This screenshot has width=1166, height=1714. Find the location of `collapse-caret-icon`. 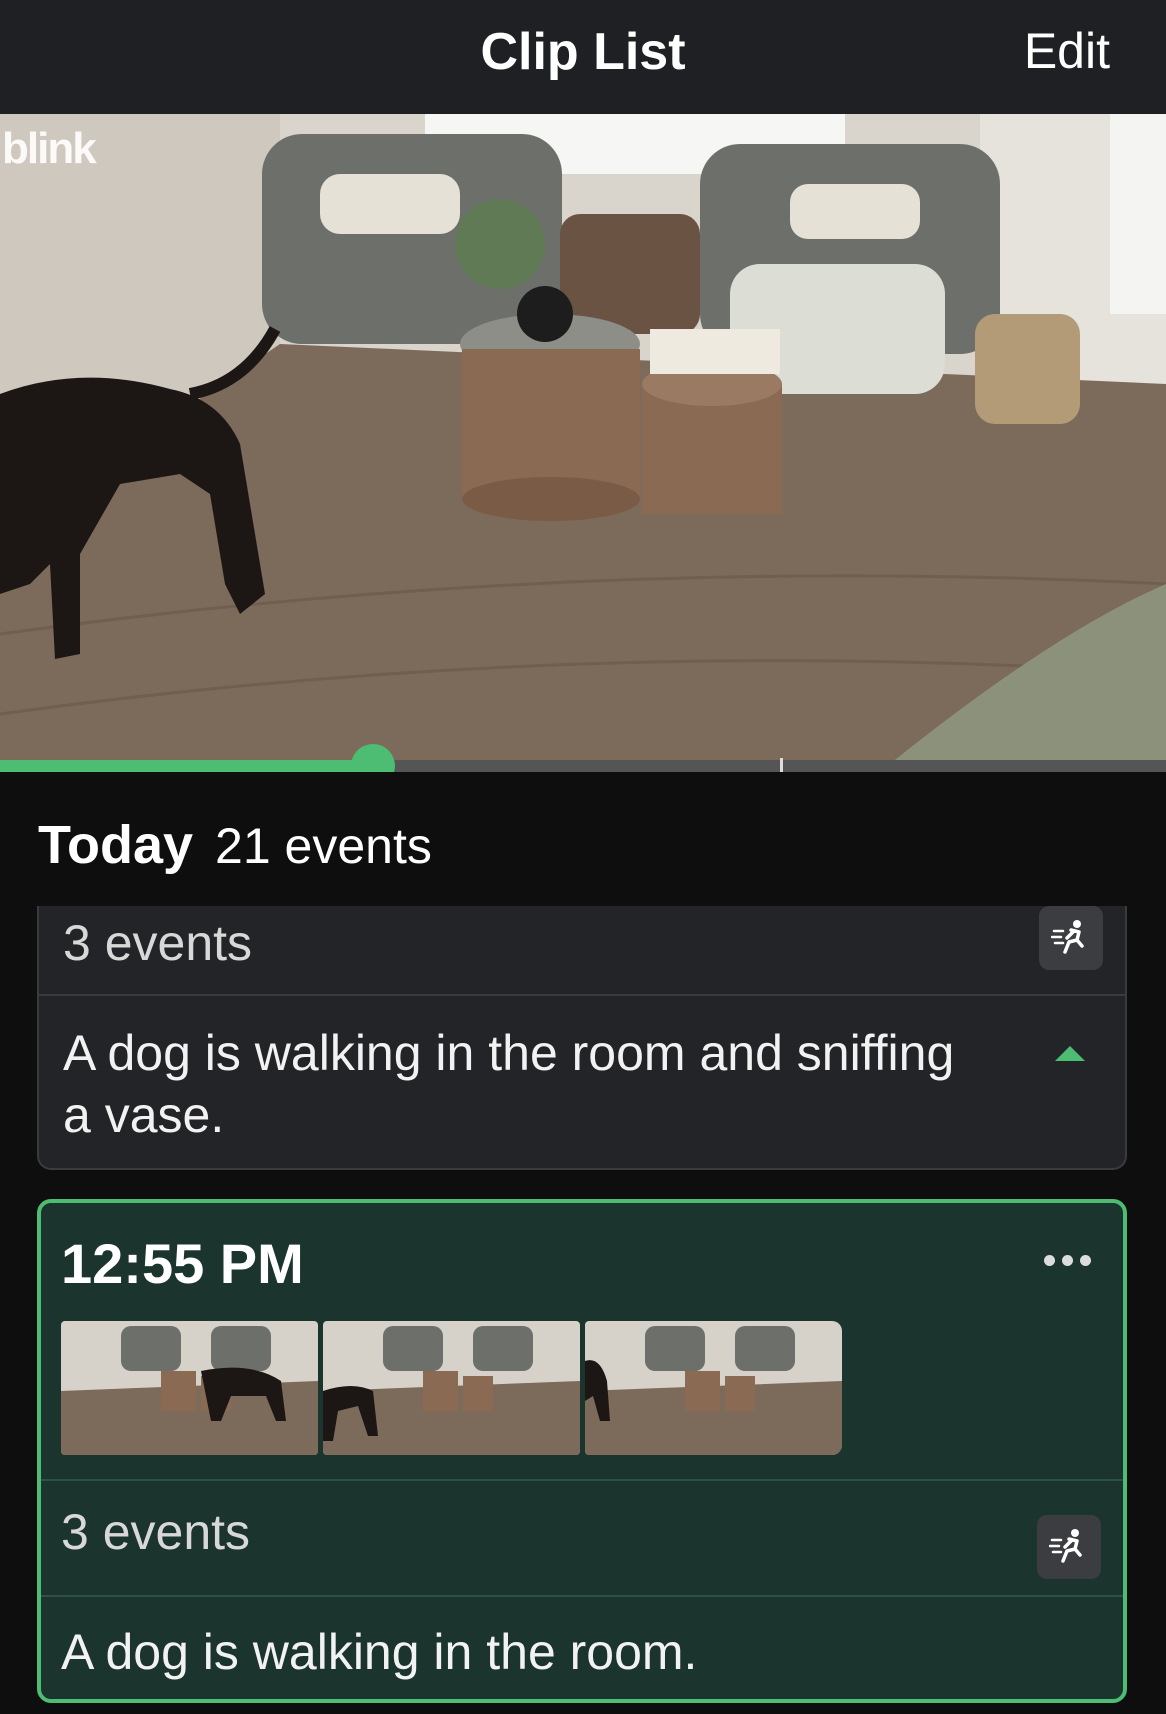

collapse-caret-icon is located at coordinates (1070, 1053).